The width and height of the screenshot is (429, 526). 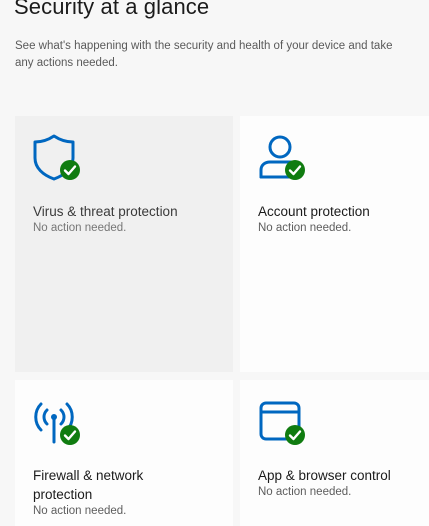 What do you see at coordinates (105, 211) in the screenshot?
I see `tile-title: Virus & threat protection` at bounding box center [105, 211].